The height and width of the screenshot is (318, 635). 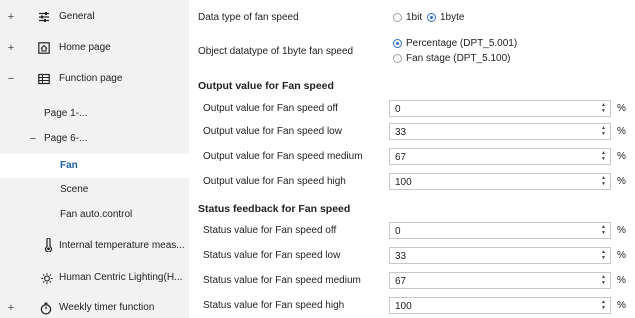 I want to click on sidebar-item-fan-auto-control: Fan auto.control, so click(x=94, y=215).